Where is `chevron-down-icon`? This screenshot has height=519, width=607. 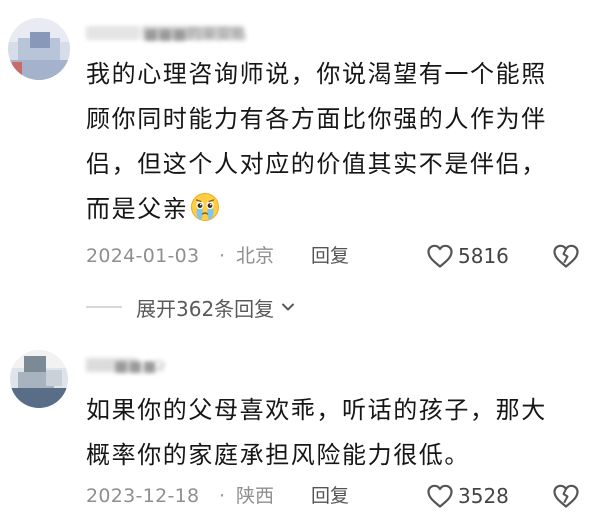
chevron-down-icon is located at coordinates (288, 307).